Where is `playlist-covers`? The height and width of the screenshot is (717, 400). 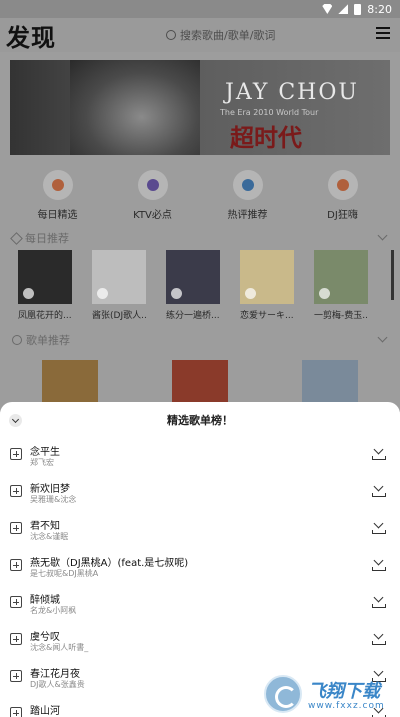 playlist-covers is located at coordinates (200, 382).